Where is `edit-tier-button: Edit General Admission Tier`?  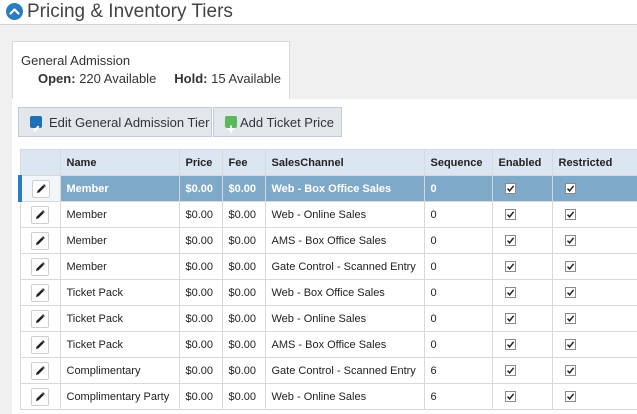
edit-tier-button: Edit General Admission Tier is located at coordinates (115, 122).